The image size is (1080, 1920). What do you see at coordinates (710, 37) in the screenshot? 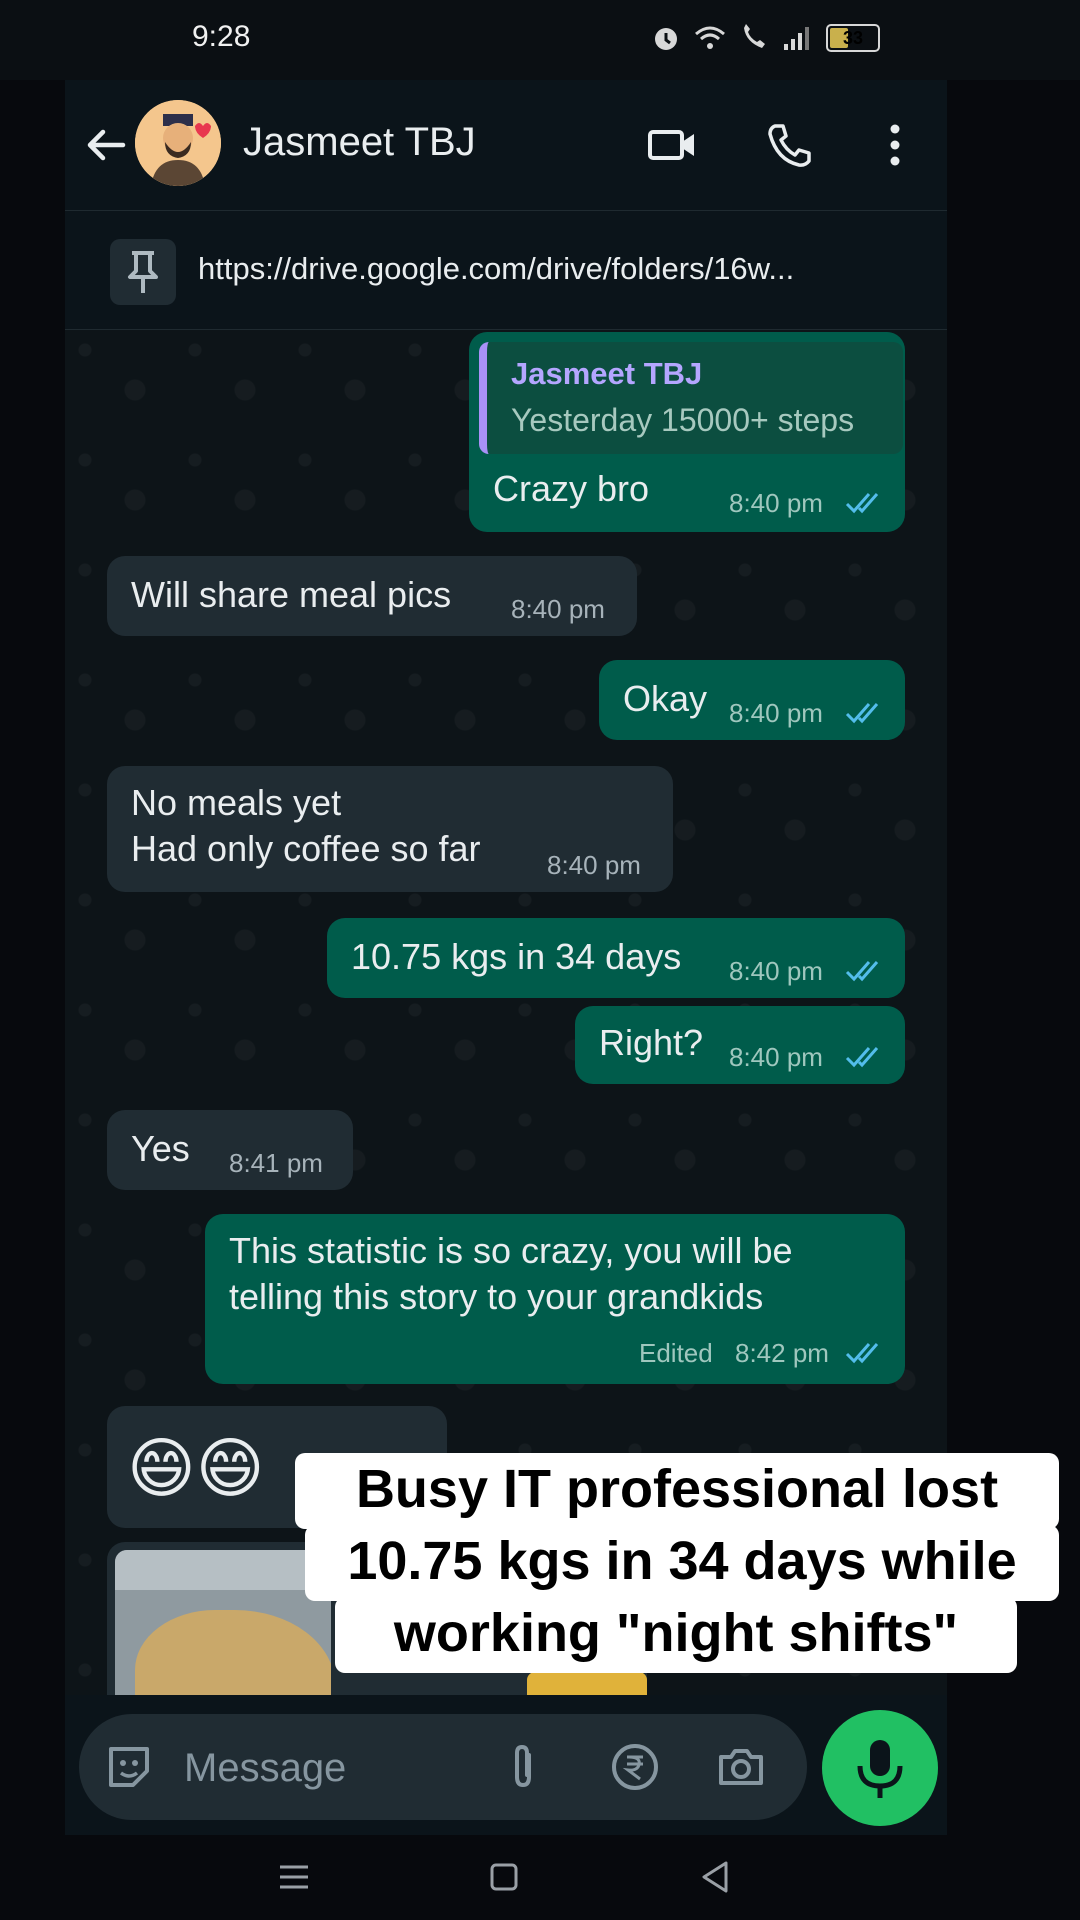
I see `wifi-icon` at bounding box center [710, 37].